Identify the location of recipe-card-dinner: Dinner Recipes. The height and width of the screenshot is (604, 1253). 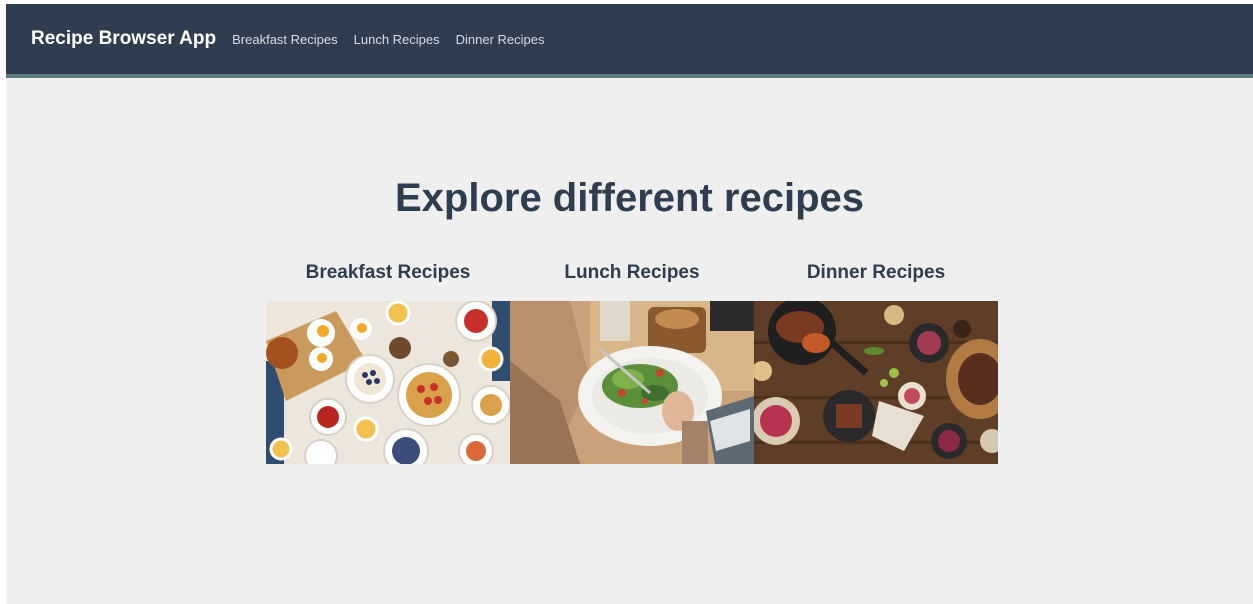
(876, 363).